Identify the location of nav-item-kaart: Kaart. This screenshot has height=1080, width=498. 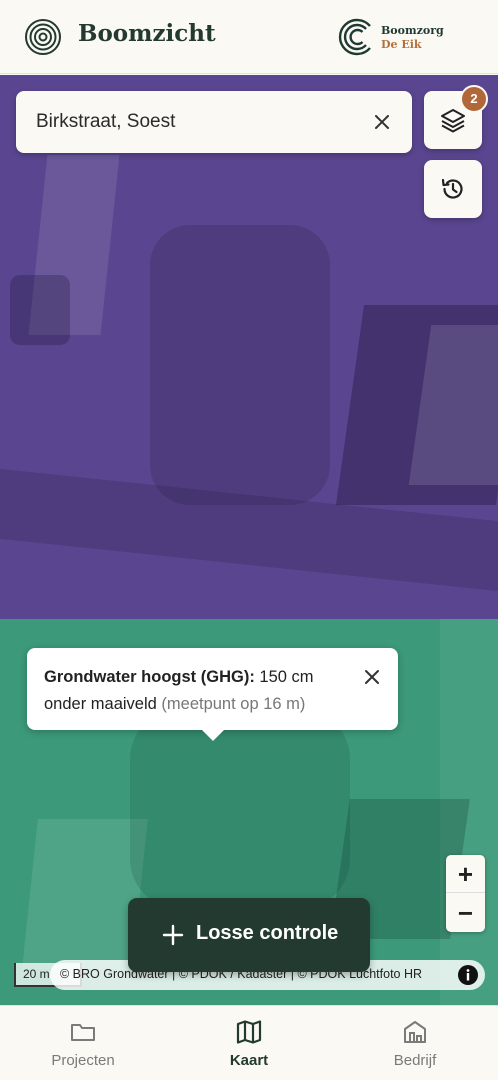
(249, 1043).